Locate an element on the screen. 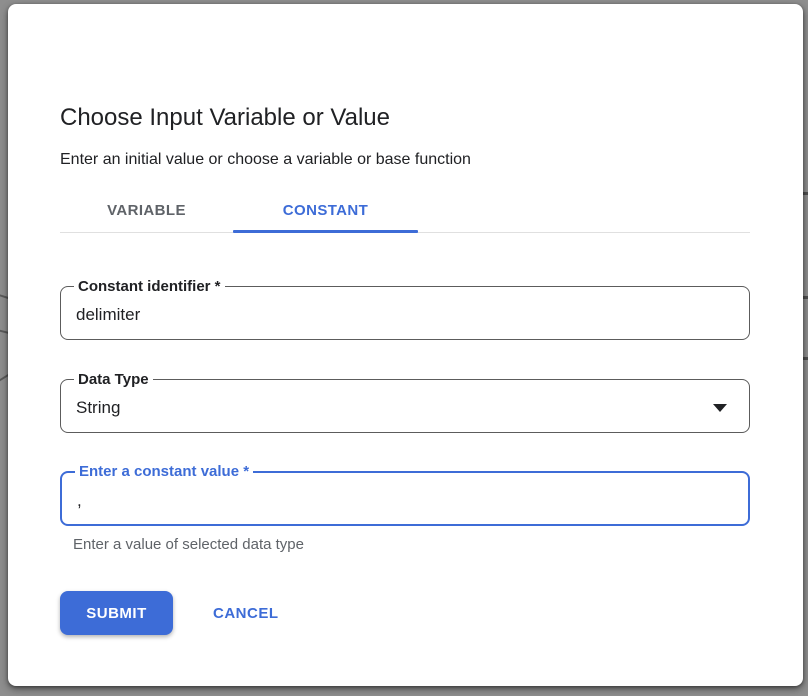 The width and height of the screenshot is (808, 696). cancel-button: CANCEL is located at coordinates (246, 613).